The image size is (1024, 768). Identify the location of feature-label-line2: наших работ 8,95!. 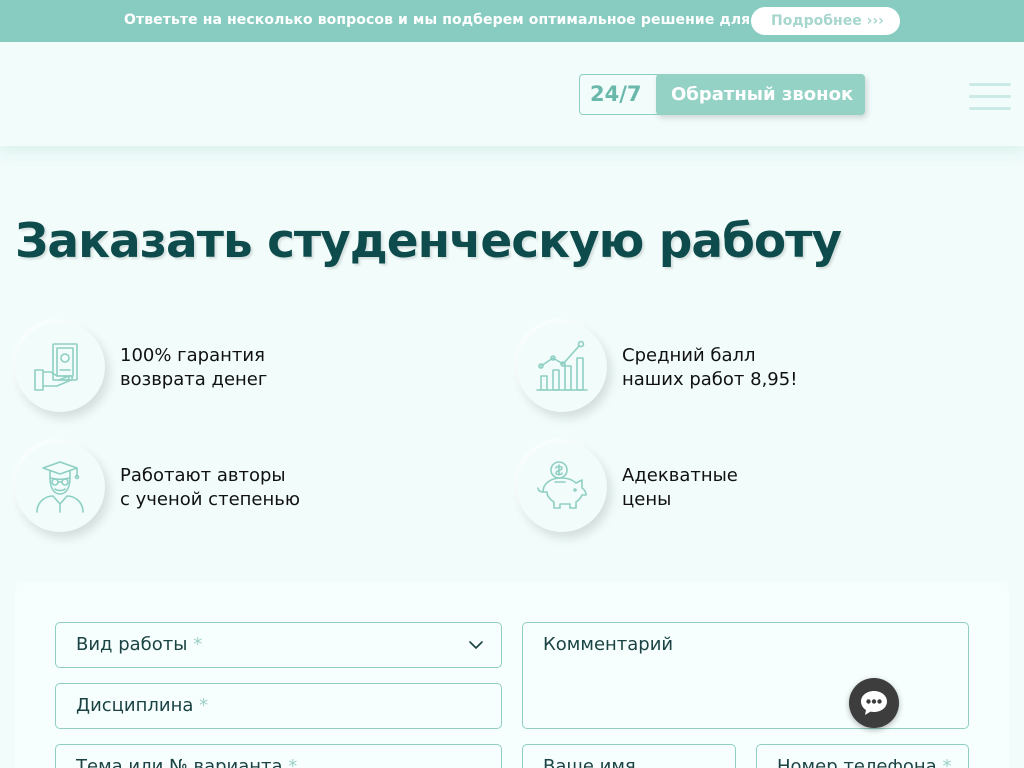
(710, 379).